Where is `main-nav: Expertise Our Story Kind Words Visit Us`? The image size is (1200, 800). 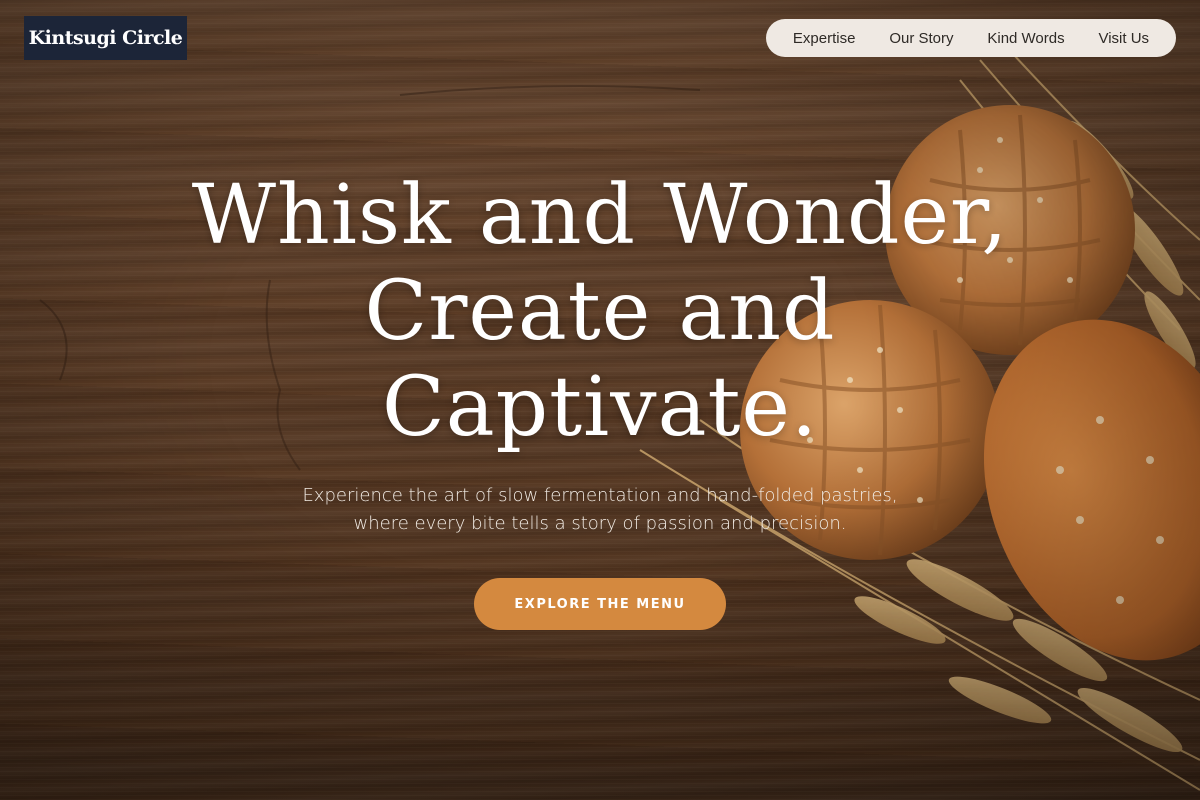 main-nav: Expertise Our Story Kind Words Visit Us is located at coordinates (971, 38).